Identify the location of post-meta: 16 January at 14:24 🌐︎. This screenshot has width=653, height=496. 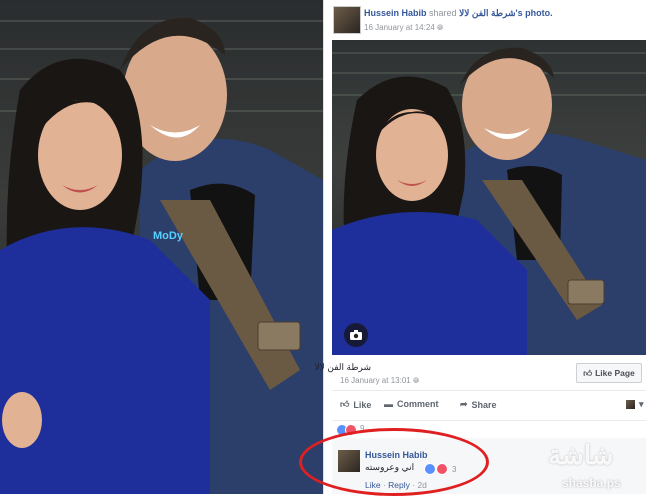
(403, 28).